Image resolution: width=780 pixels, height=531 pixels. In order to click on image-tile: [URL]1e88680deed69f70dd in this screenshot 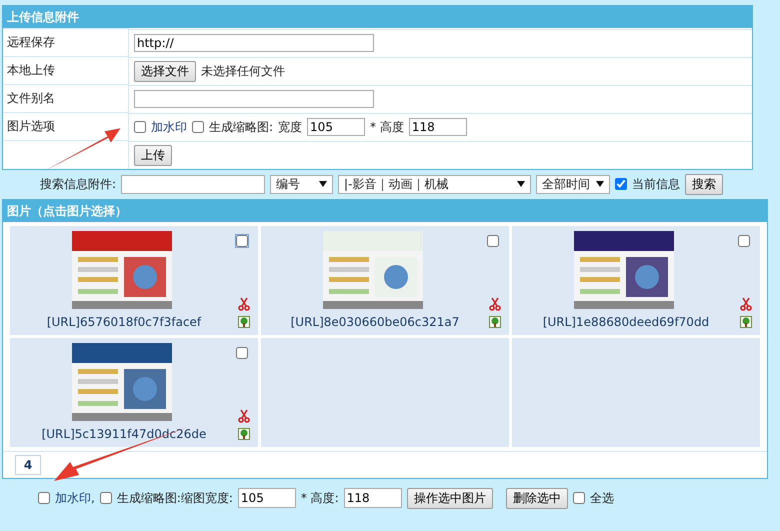, I will do `click(636, 280)`.